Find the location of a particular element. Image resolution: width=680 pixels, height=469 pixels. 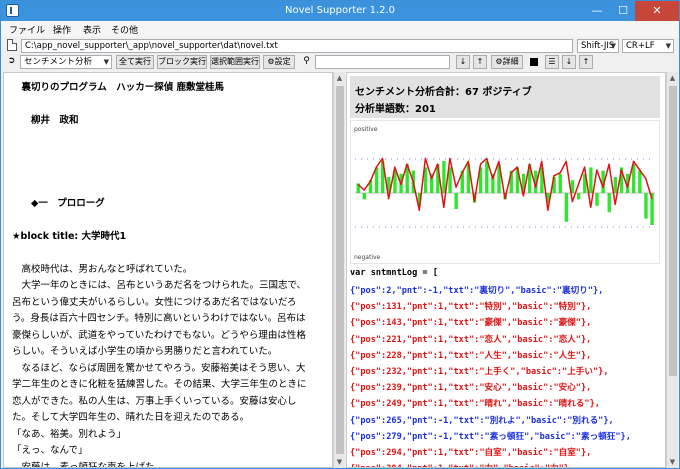

newline-value: CR+LF is located at coordinates (640, 46).